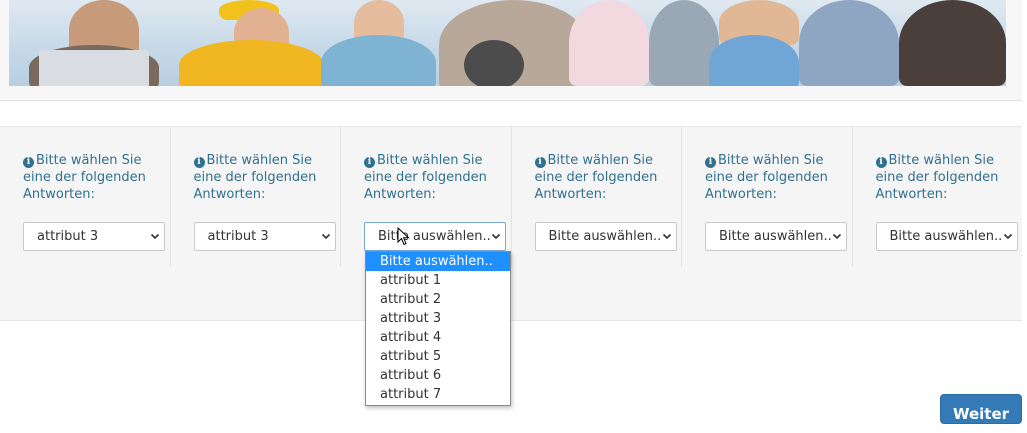 This screenshot has height=433, width=1027. What do you see at coordinates (438, 394) in the screenshot?
I see `dropdown-option: attribut 7` at bounding box center [438, 394].